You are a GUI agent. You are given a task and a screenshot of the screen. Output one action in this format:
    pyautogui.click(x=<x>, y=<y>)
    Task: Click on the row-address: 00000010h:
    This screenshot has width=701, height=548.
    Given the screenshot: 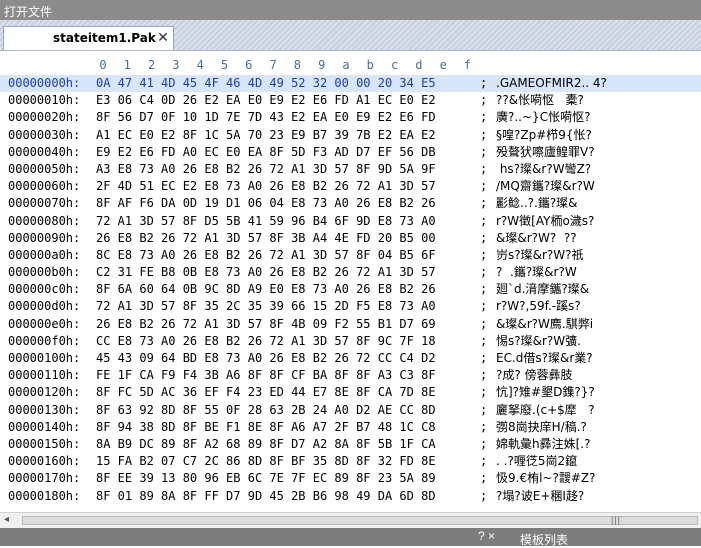 What is the action you would take?
    pyautogui.click(x=44, y=100)
    